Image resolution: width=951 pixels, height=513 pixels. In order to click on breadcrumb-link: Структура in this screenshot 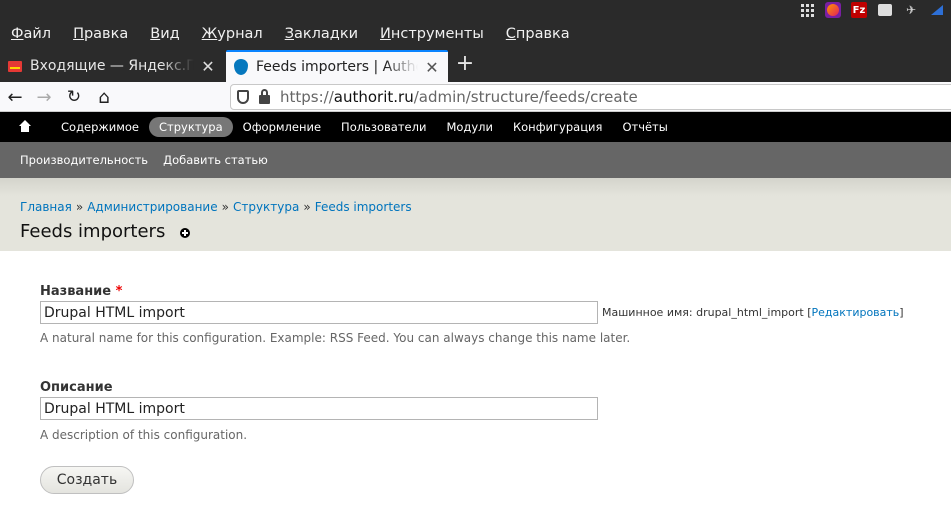, I will do `click(266, 207)`.